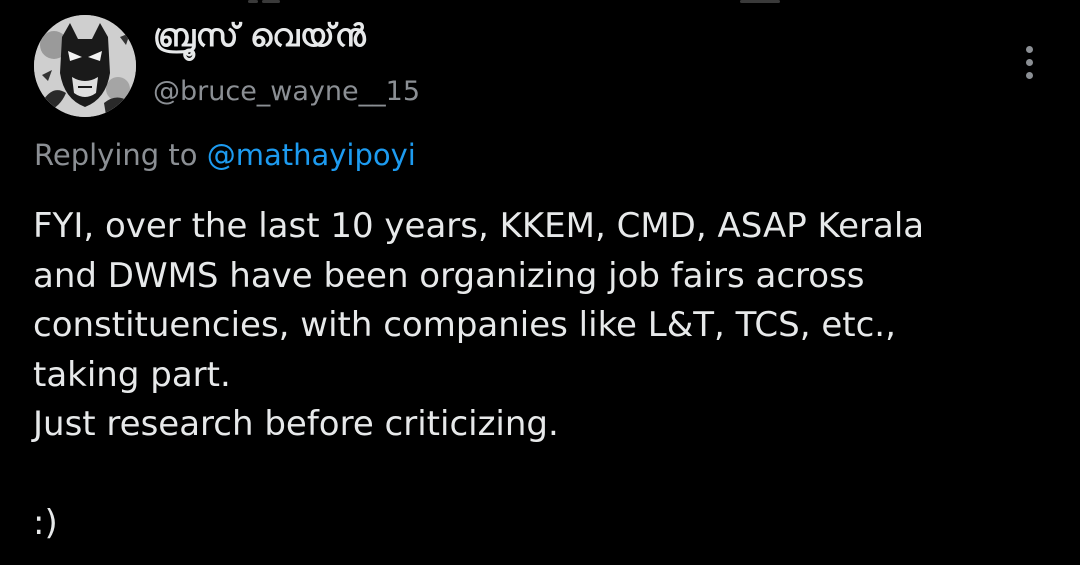 The height and width of the screenshot is (565, 1080). I want to click on reply-context: Replying to @mathayipoyi, so click(225, 155).